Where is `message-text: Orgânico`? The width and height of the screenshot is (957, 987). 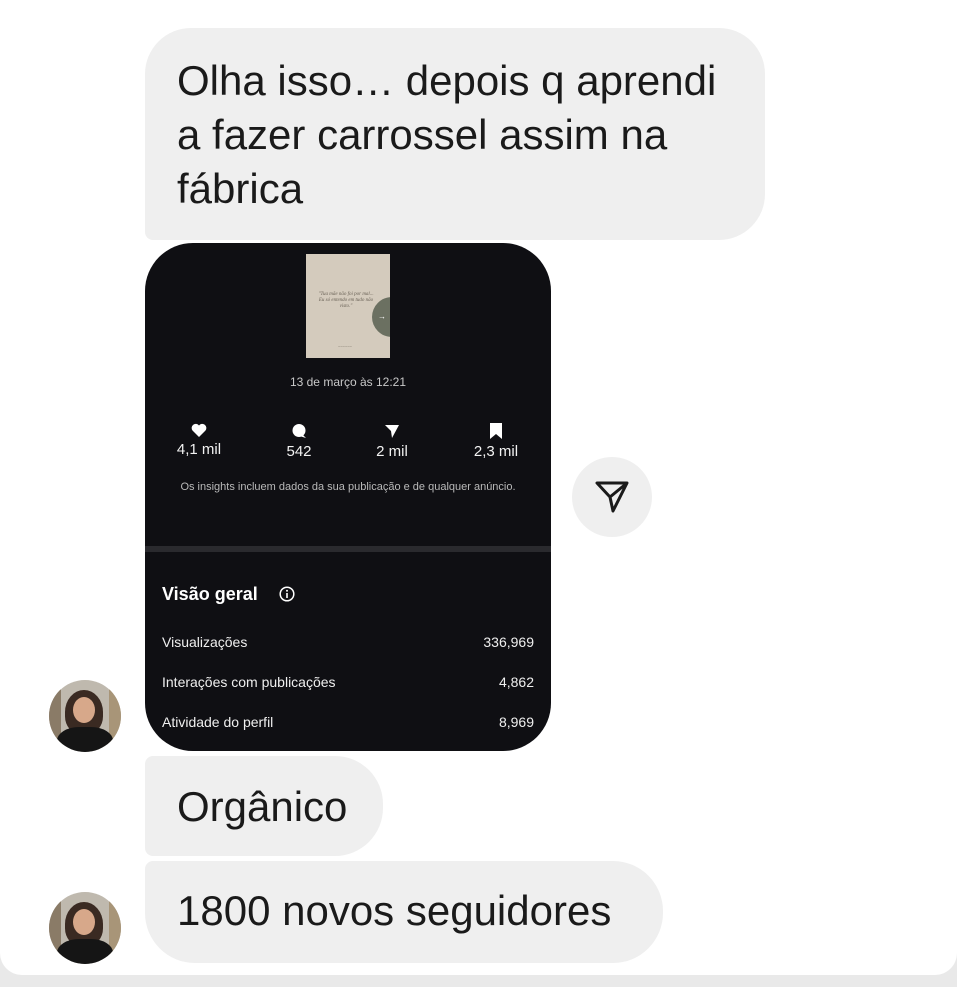
message-text: Orgânico is located at coordinates (262, 806).